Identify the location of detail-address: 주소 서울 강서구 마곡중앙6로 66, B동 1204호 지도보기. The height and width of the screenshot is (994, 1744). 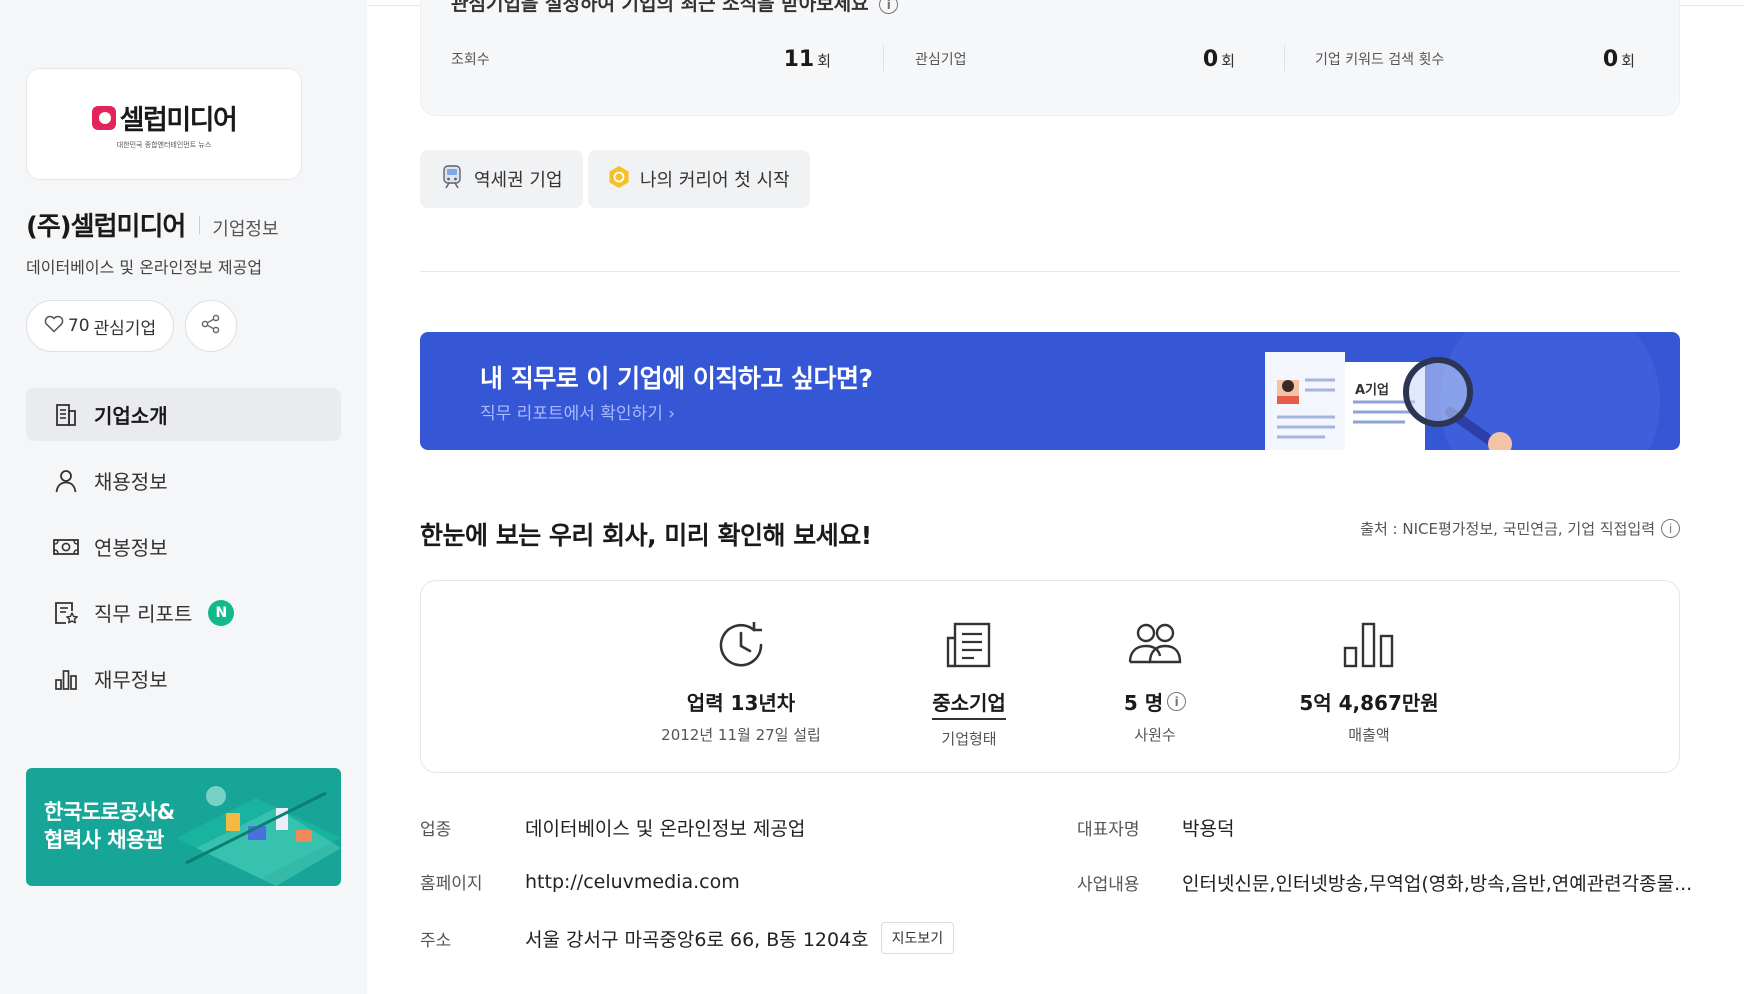
(687, 938).